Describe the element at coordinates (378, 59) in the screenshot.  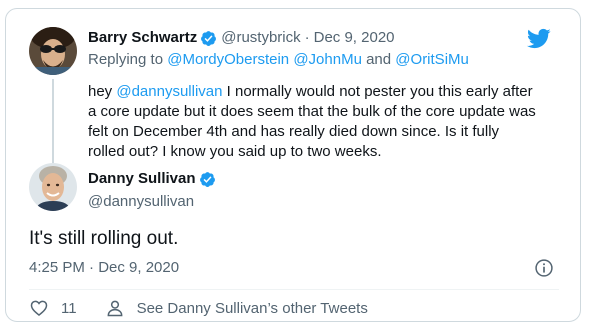
I see `replying-and: and` at that location.